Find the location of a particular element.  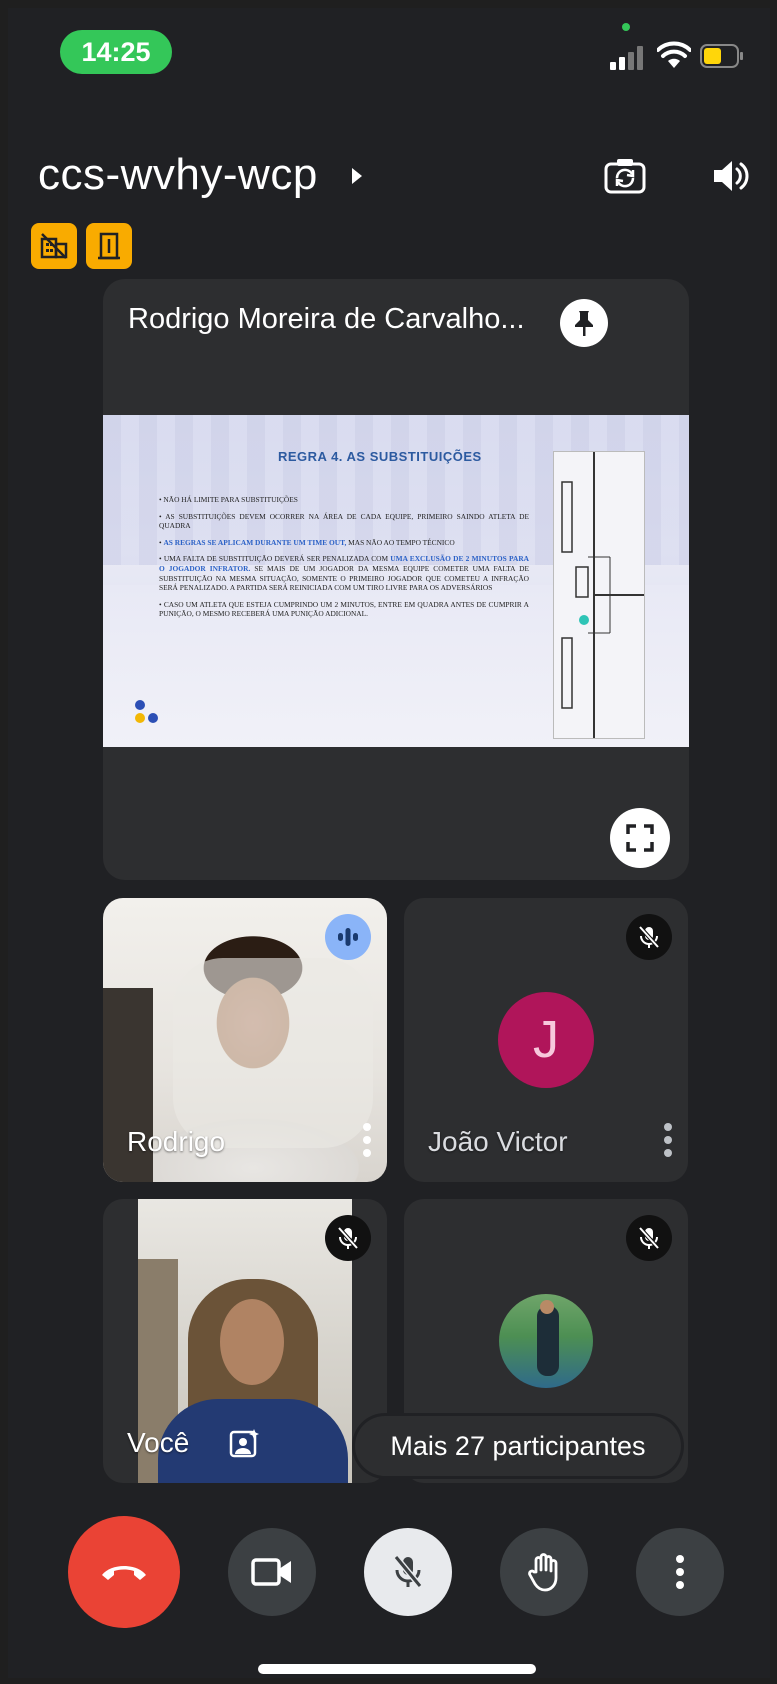

video-camera-icon is located at coordinates (271, 1572).